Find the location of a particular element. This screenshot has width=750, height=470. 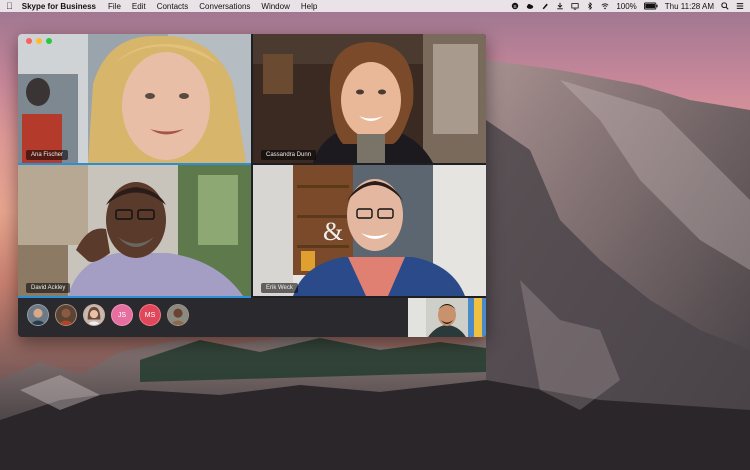

app-menu: Skype for Business is located at coordinates (59, 6).